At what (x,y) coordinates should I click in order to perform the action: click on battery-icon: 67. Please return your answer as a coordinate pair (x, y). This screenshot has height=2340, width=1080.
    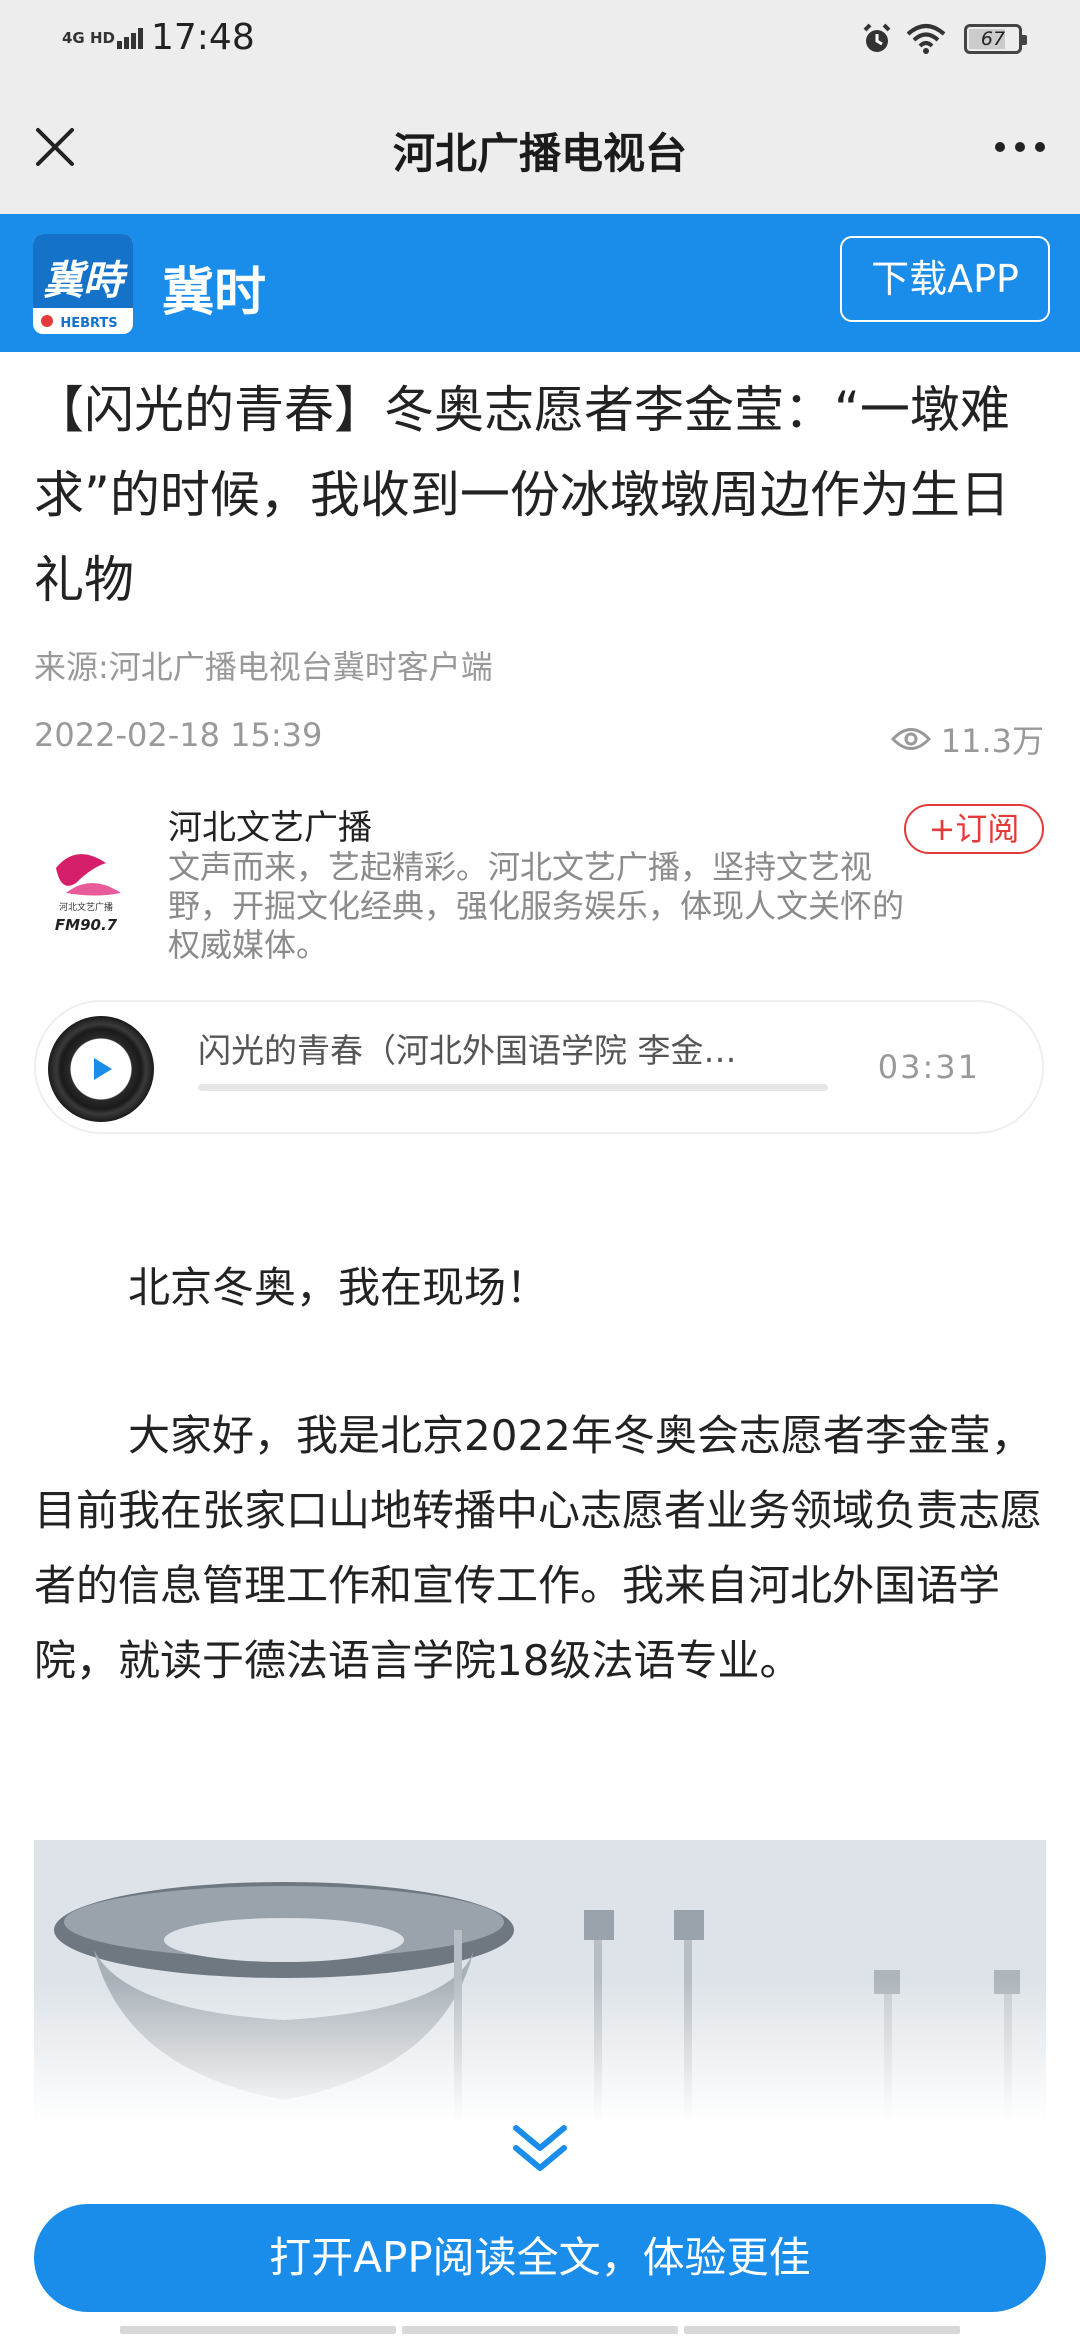
    Looking at the image, I should click on (995, 39).